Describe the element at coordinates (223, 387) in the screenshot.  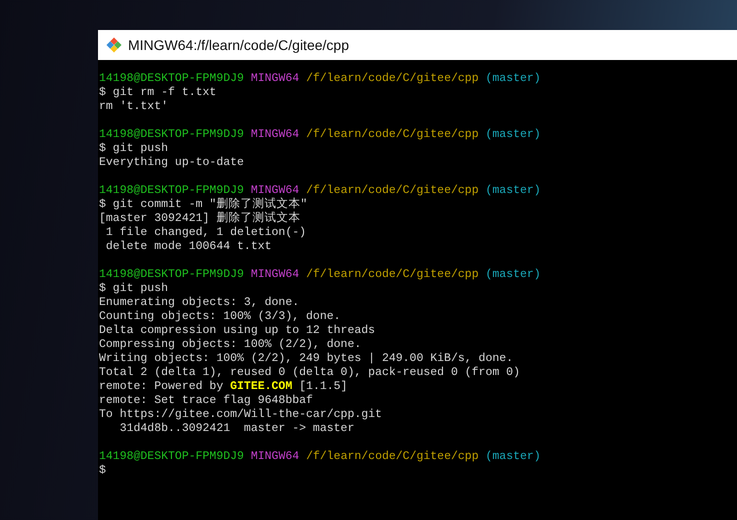
I see `output-line: remote: Powered by GITEE.COM [1.1.5]` at that location.